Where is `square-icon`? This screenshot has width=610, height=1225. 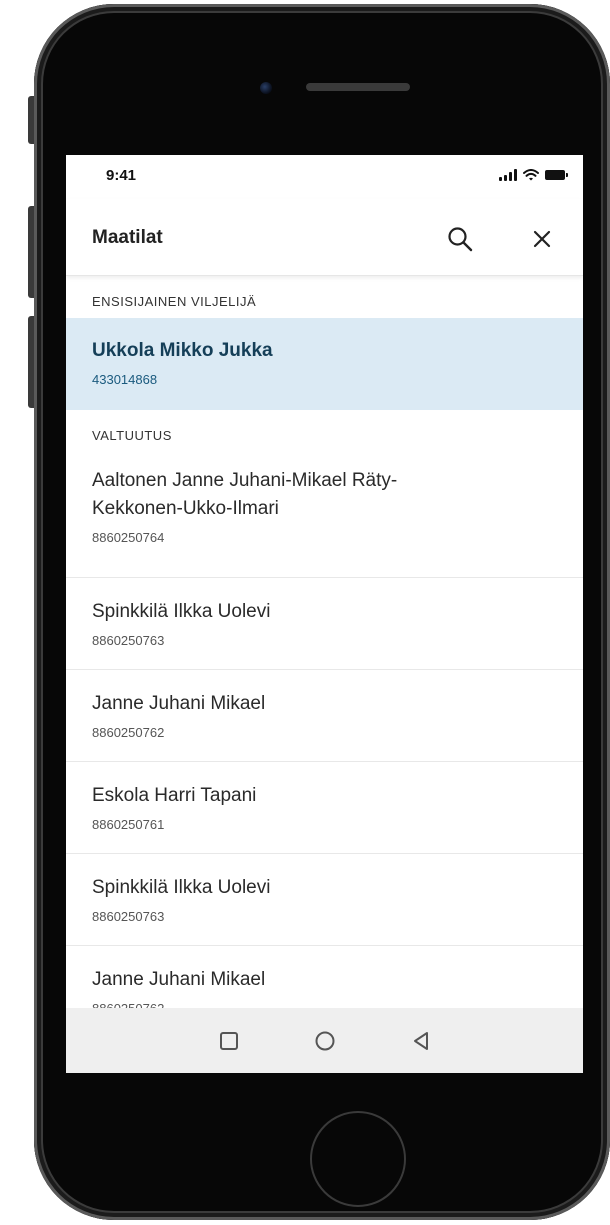
square-icon is located at coordinates (228, 1040).